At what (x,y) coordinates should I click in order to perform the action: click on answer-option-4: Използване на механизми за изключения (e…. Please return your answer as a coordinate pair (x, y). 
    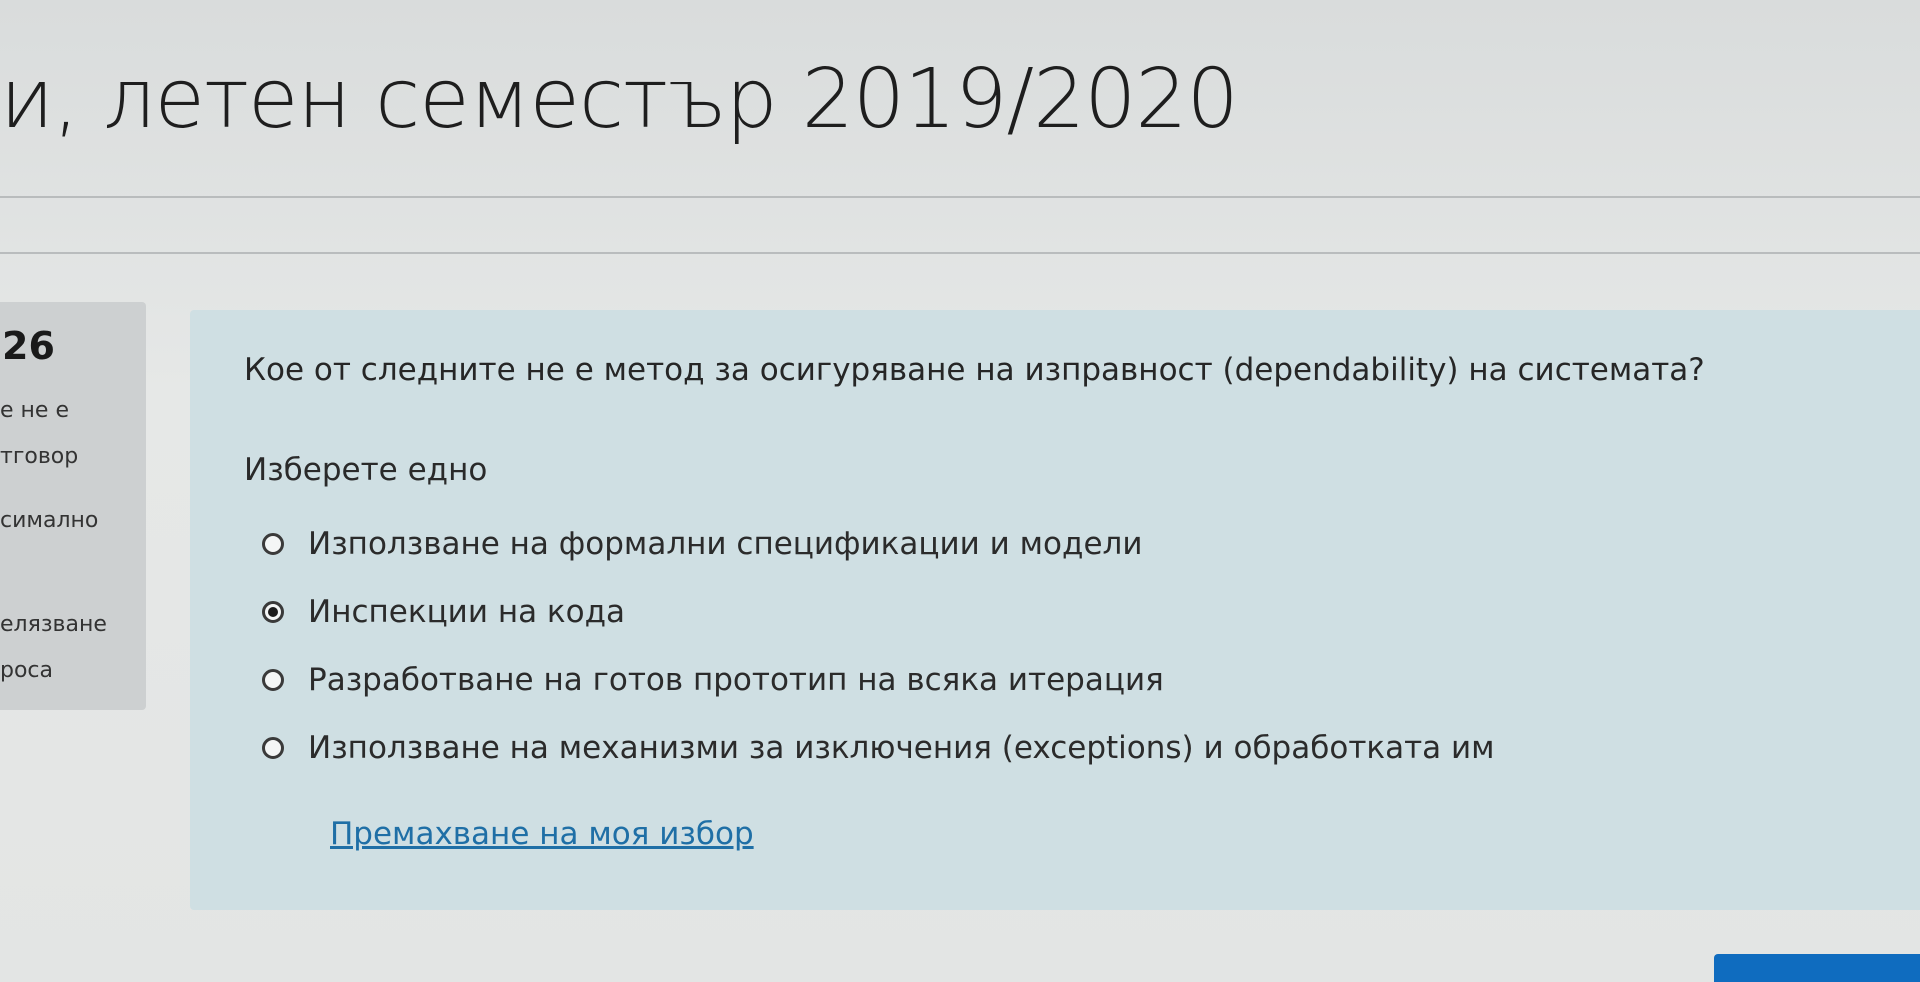
    Looking at the image, I should click on (878, 748).